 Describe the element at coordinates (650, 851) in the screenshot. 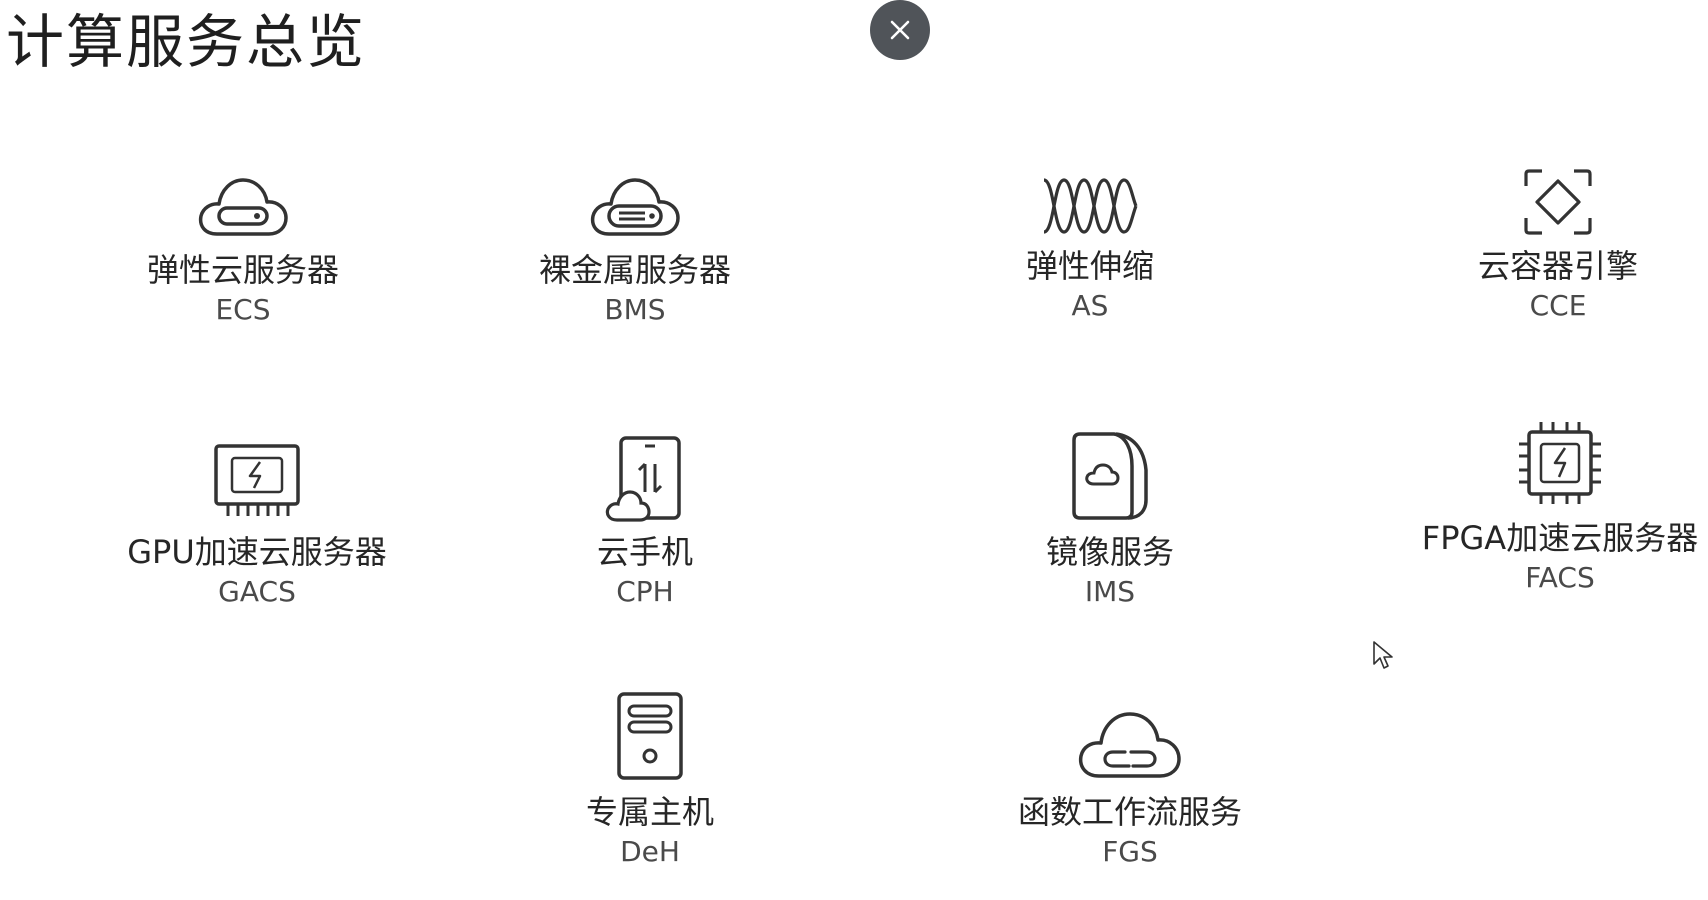

I see `service-abbr: DeH` at that location.